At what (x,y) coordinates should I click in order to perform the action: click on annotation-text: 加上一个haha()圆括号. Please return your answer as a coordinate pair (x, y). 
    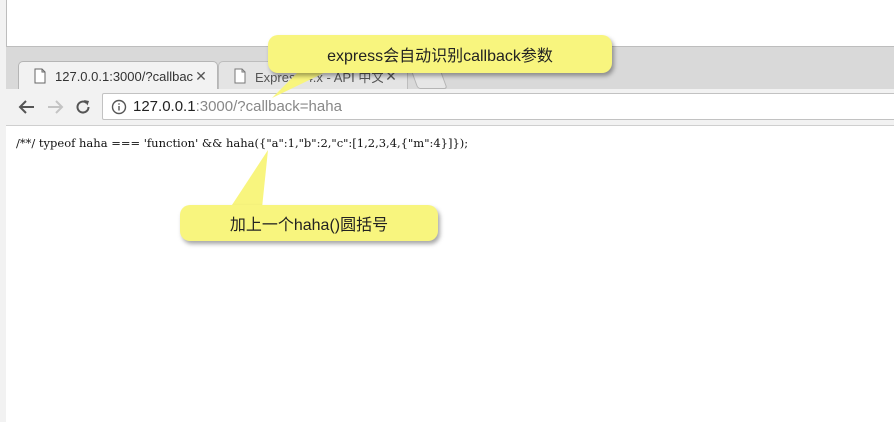
    Looking at the image, I should click on (309, 225).